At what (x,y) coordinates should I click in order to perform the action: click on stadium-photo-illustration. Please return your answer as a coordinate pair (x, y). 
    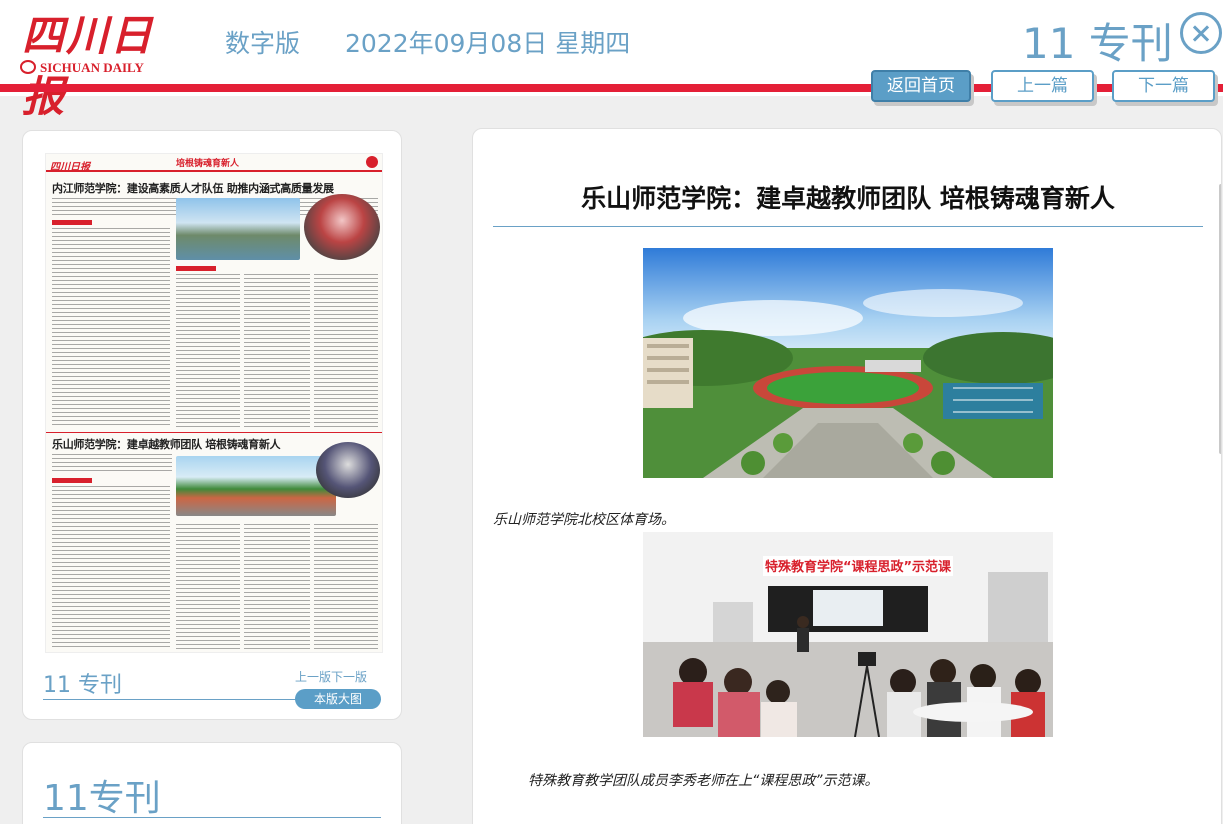
    Looking at the image, I should click on (848, 363).